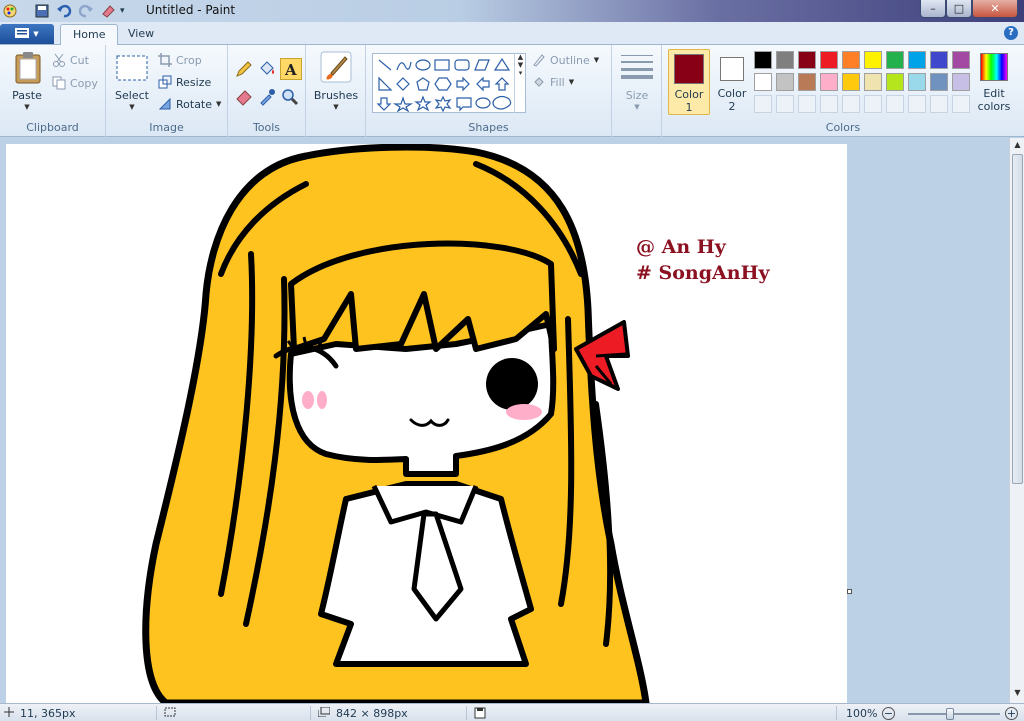 Image resolution: width=1024 pixels, height=721 pixels. What do you see at coordinates (10, 11) in the screenshot?
I see `paint-app-icon` at bounding box center [10, 11].